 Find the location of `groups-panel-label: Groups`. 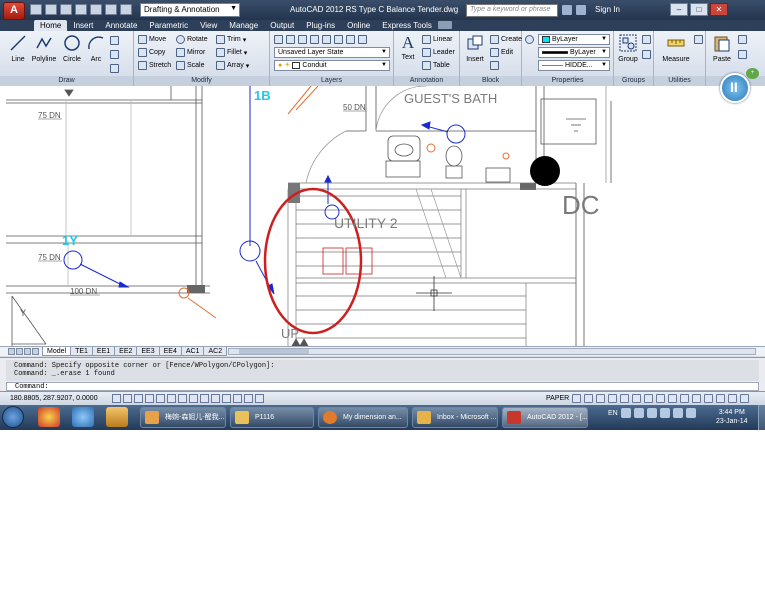

groups-panel-label: Groups is located at coordinates (633, 81).